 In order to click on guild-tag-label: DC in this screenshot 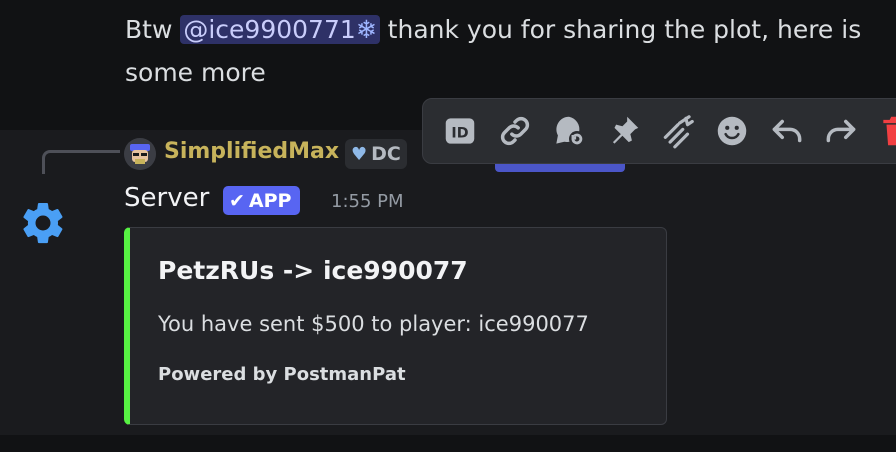, I will do `click(386, 154)`.